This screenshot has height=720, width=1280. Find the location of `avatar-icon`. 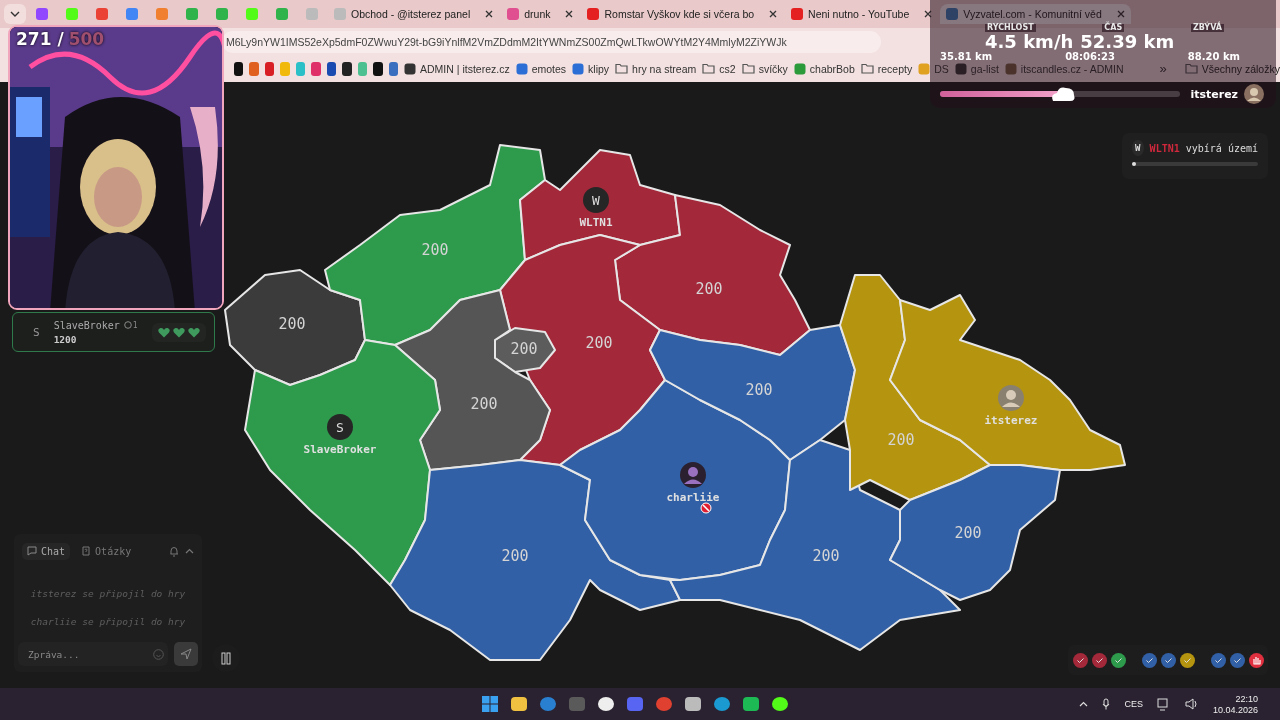

avatar-icon is located at coordinates (693, 475).